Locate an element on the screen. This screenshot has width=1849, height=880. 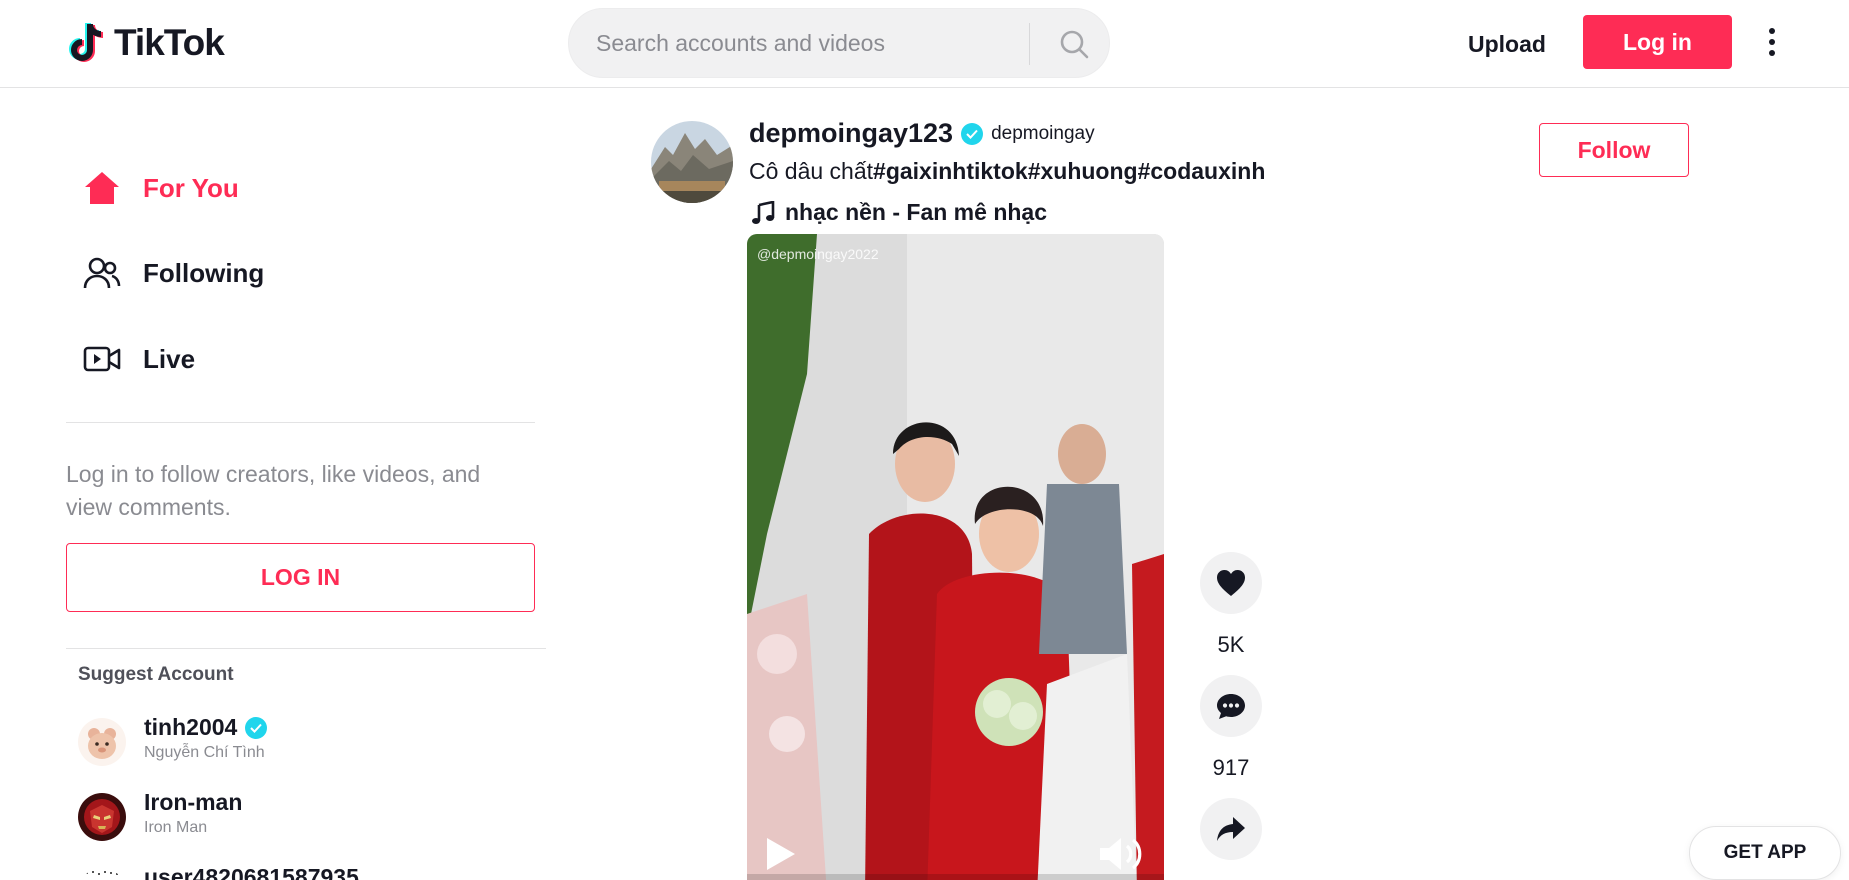
nav-for-you: For You is located at coordinates (160, 188).